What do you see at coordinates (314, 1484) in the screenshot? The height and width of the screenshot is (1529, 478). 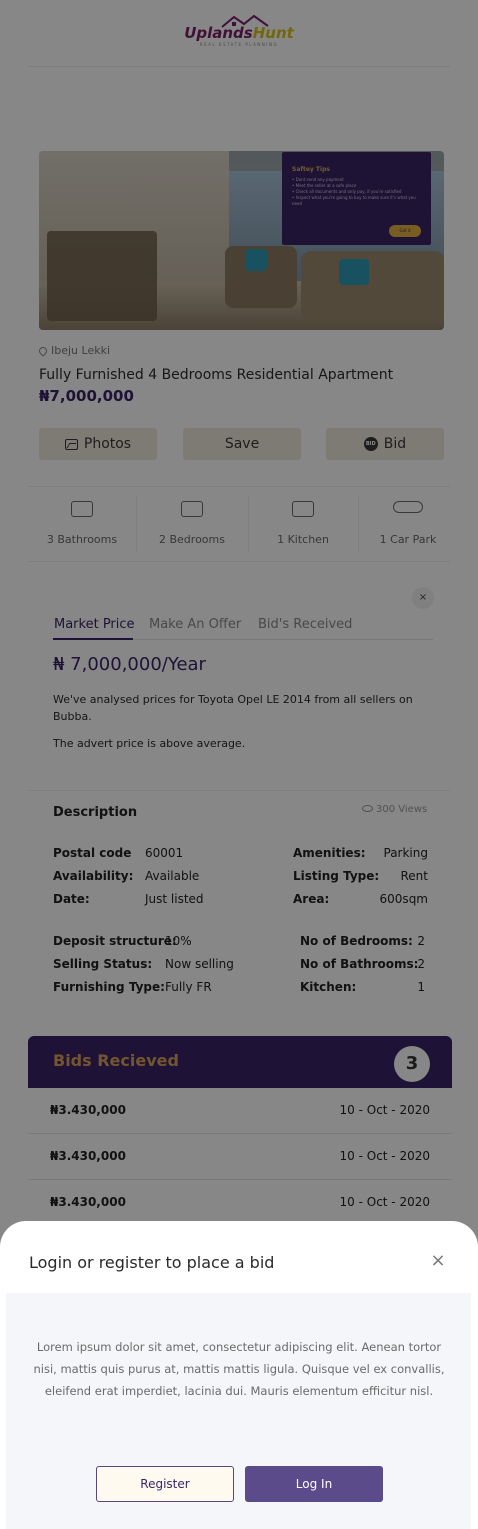 I see `login-button: Log In` at bounding box center [314, 1484].